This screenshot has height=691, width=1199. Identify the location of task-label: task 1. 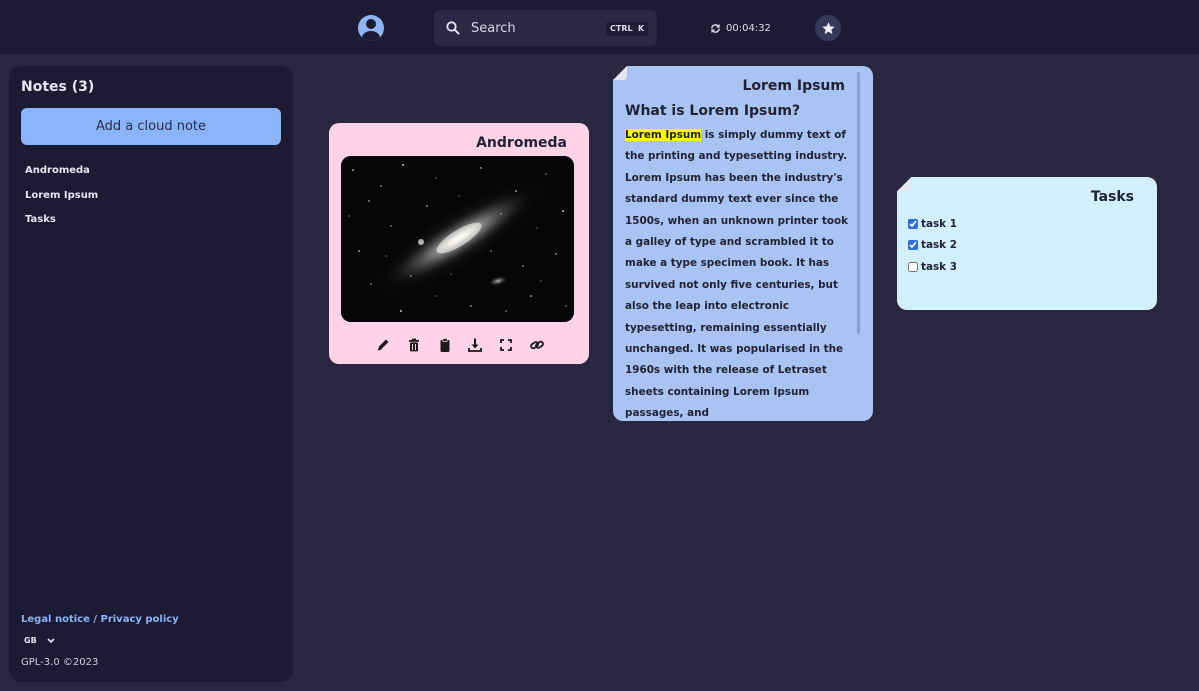
(939, 223).